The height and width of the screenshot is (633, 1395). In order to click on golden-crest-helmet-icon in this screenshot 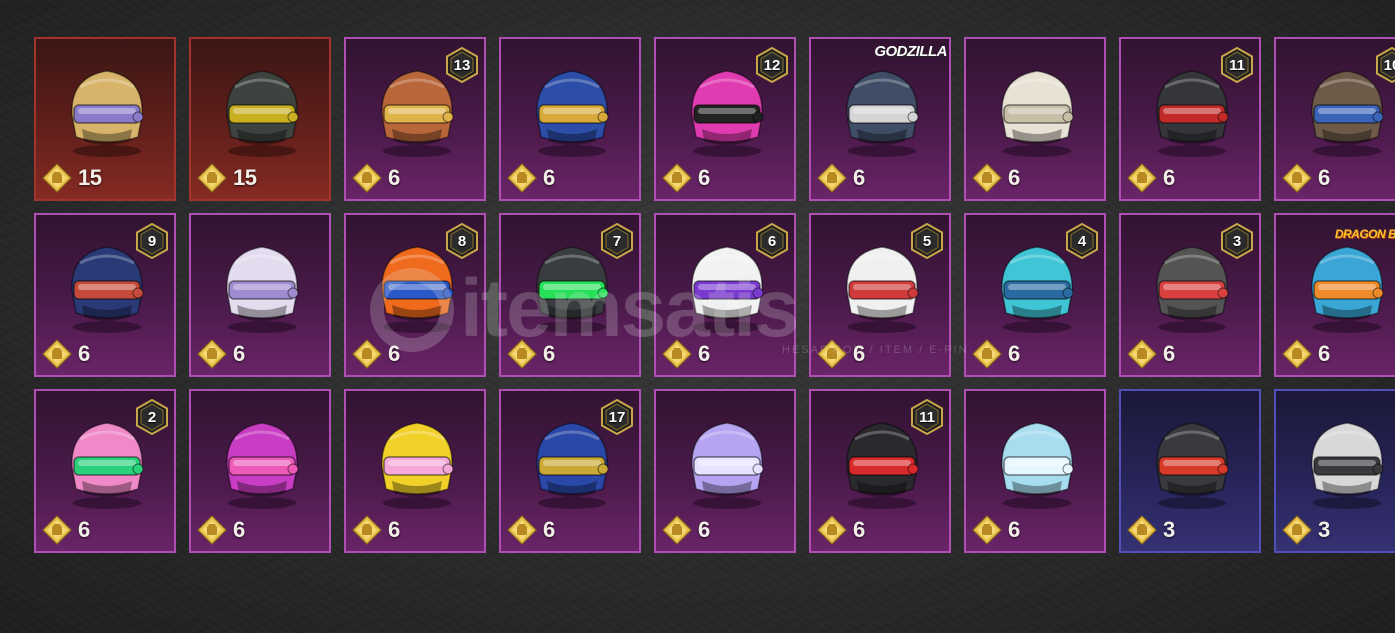, I will do `click(107, 113)`.